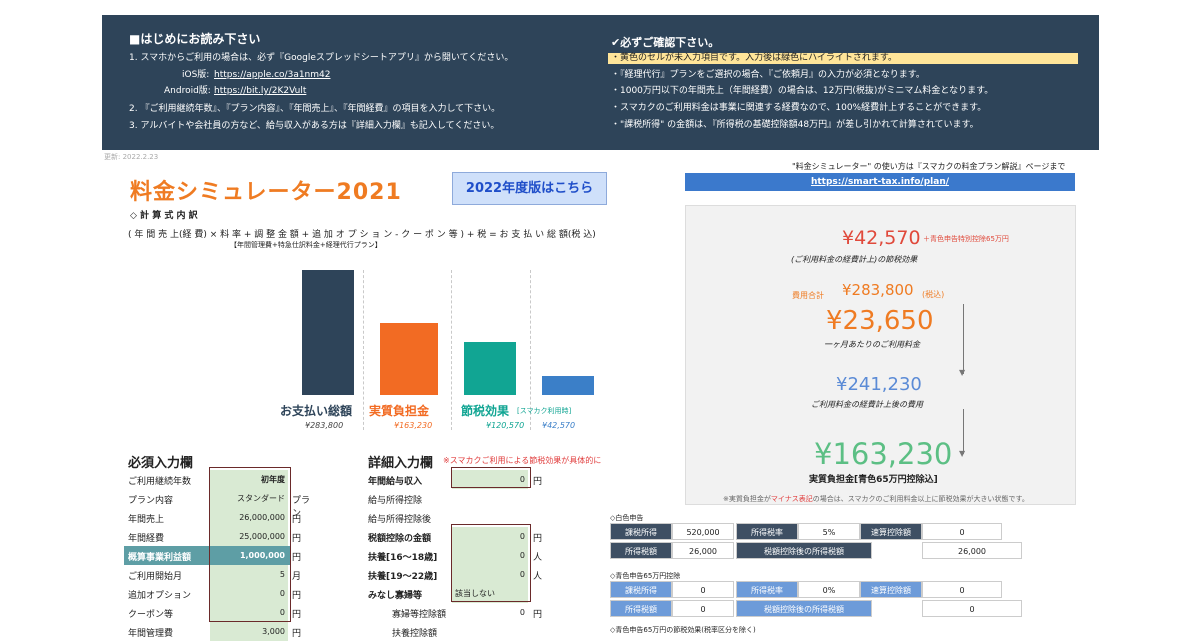 The image size is (1200, 641). Describe the element at coordinates (544, 411) in the screenshot. I see `chart-extra-label: [スマカク利用時]` at that location.